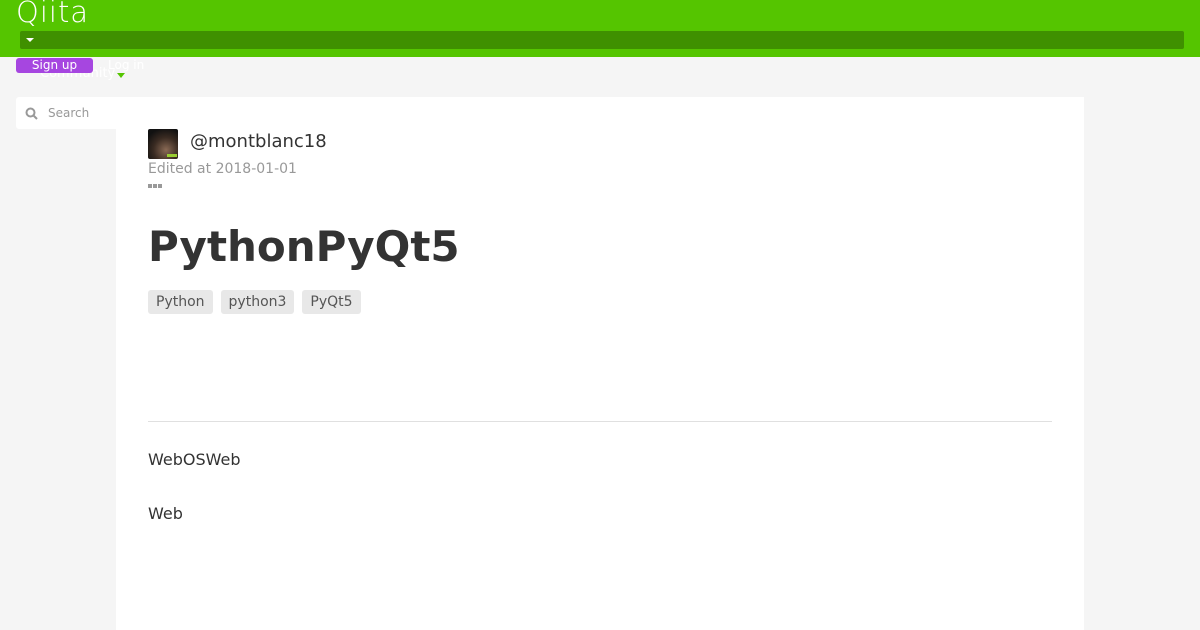 This screenshot has height=630, width=1200. What do you see at coordinates (602, 40) in the screenshot?
I see `header-menu-bar` at bounding box center [602, 40].